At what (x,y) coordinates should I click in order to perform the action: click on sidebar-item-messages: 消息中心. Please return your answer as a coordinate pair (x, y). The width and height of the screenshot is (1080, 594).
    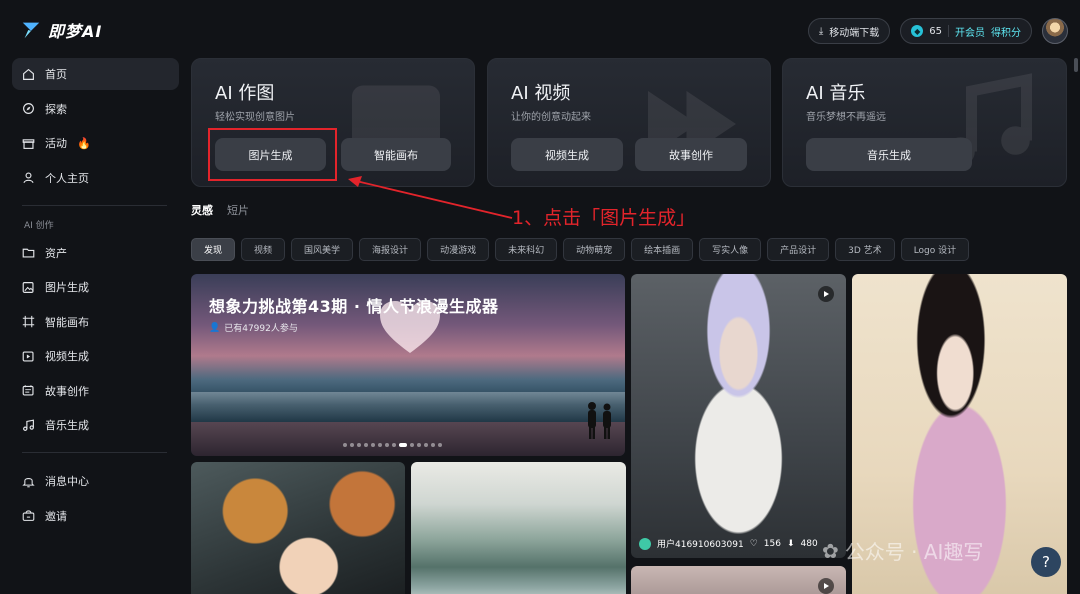
    Looking at the image, I should click on (95, 481).